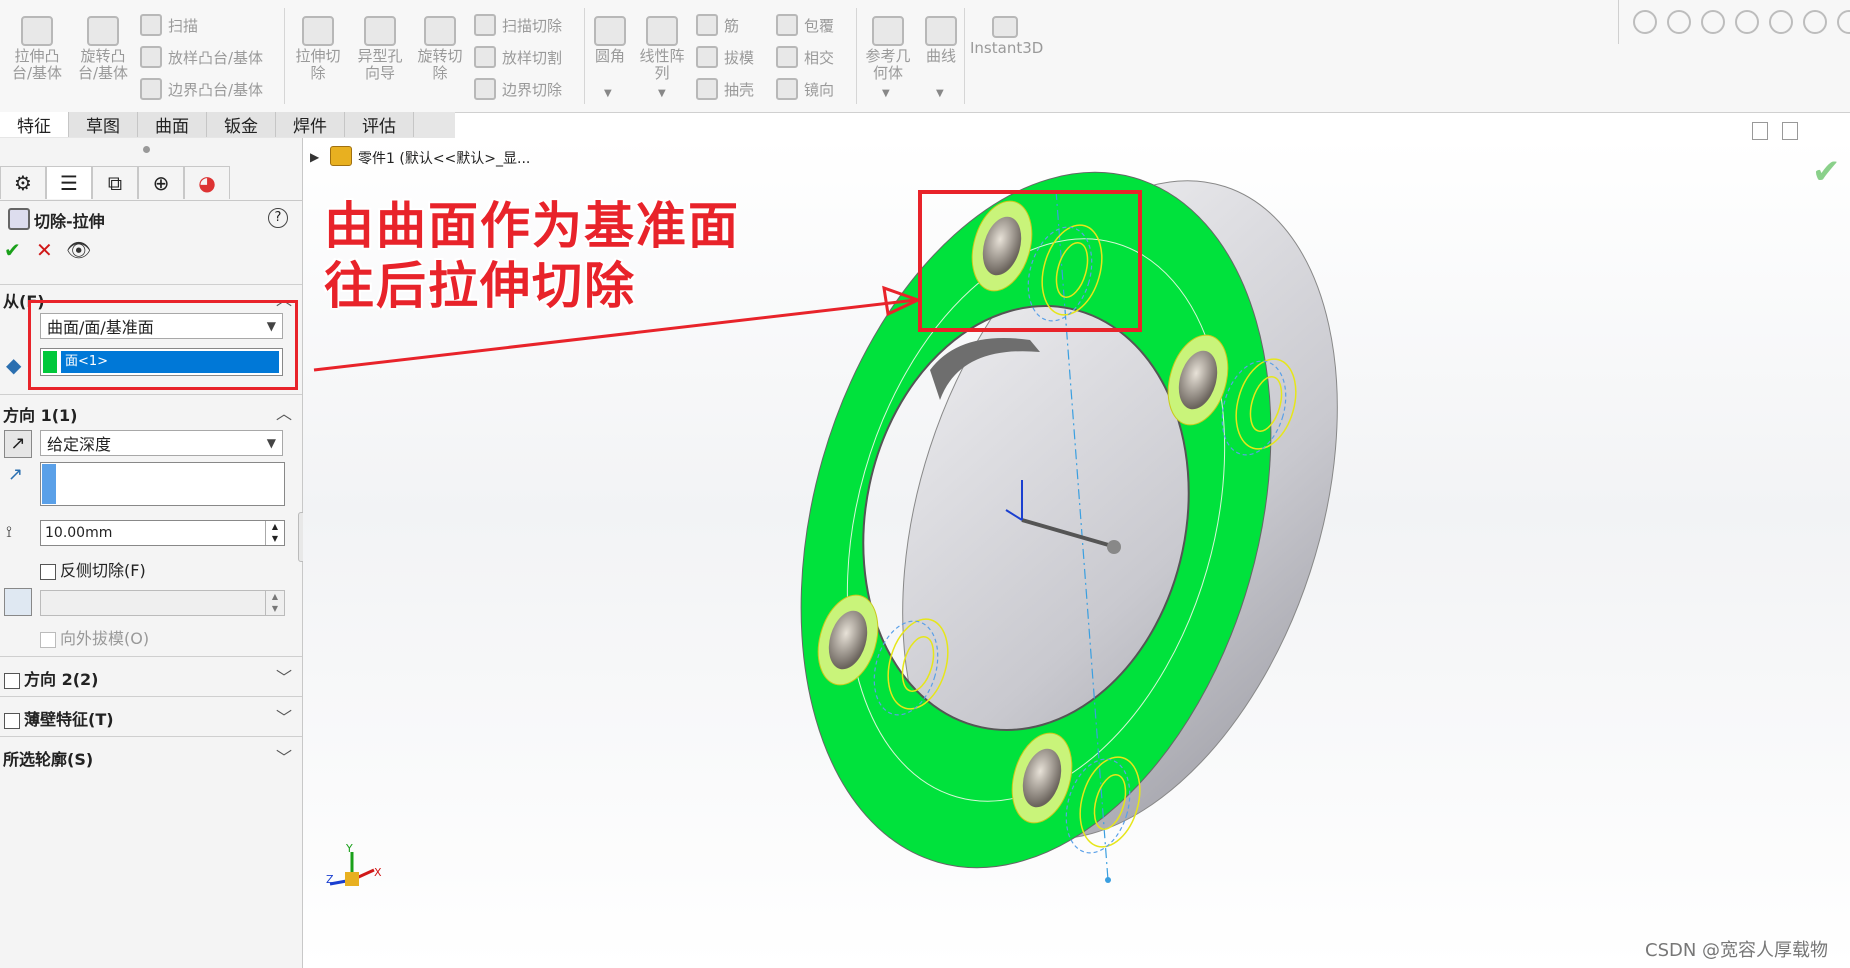 The image size is (1850, 968). I want to click on annotation-text: 由曲面作为基准面 往后拉伸切除, so click(532, 256).